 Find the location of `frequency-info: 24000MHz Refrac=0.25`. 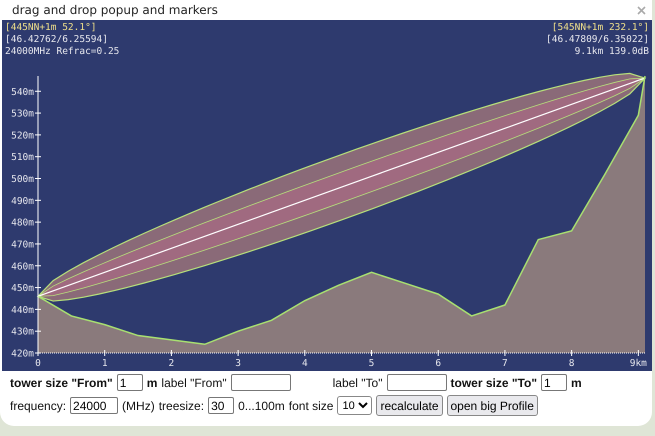

frequency-info: 24000MHz Refrac=0.25 is located at coordinates (62, 51).